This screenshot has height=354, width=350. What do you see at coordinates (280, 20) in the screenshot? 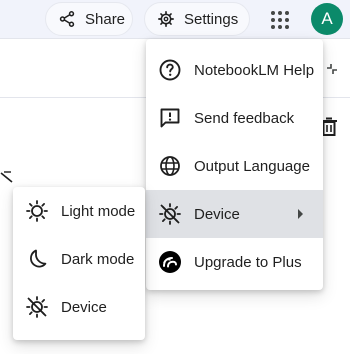
I see `apps-grid-icon` at bounding box center [280, 20].